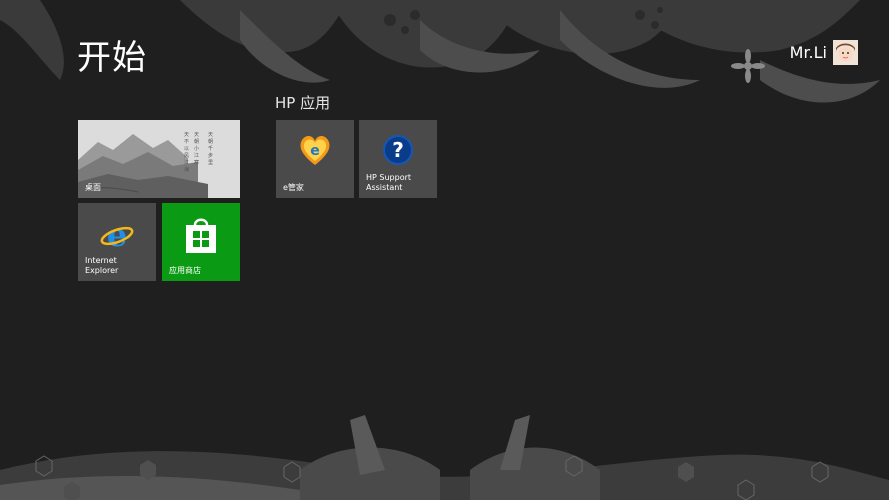 The image size is (889, 500). What do you see at coordinates (389, 182) in the screenshot?
I see `tile-label: HP Support Assistant` at bounding box center [389, 182].